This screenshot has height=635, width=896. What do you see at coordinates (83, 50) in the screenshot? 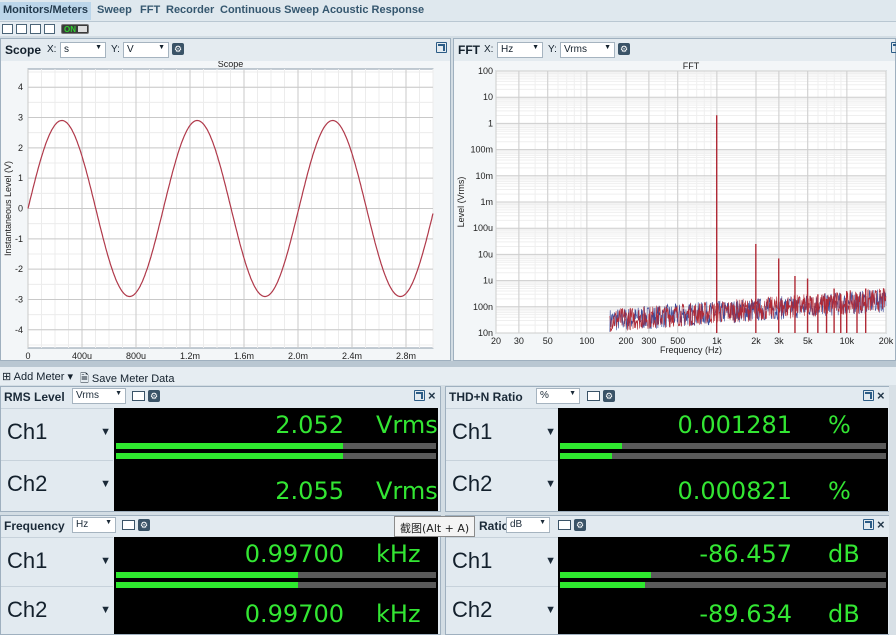
I see `scope-x-unit-select: s ▼` at bounding box center [83, 50].